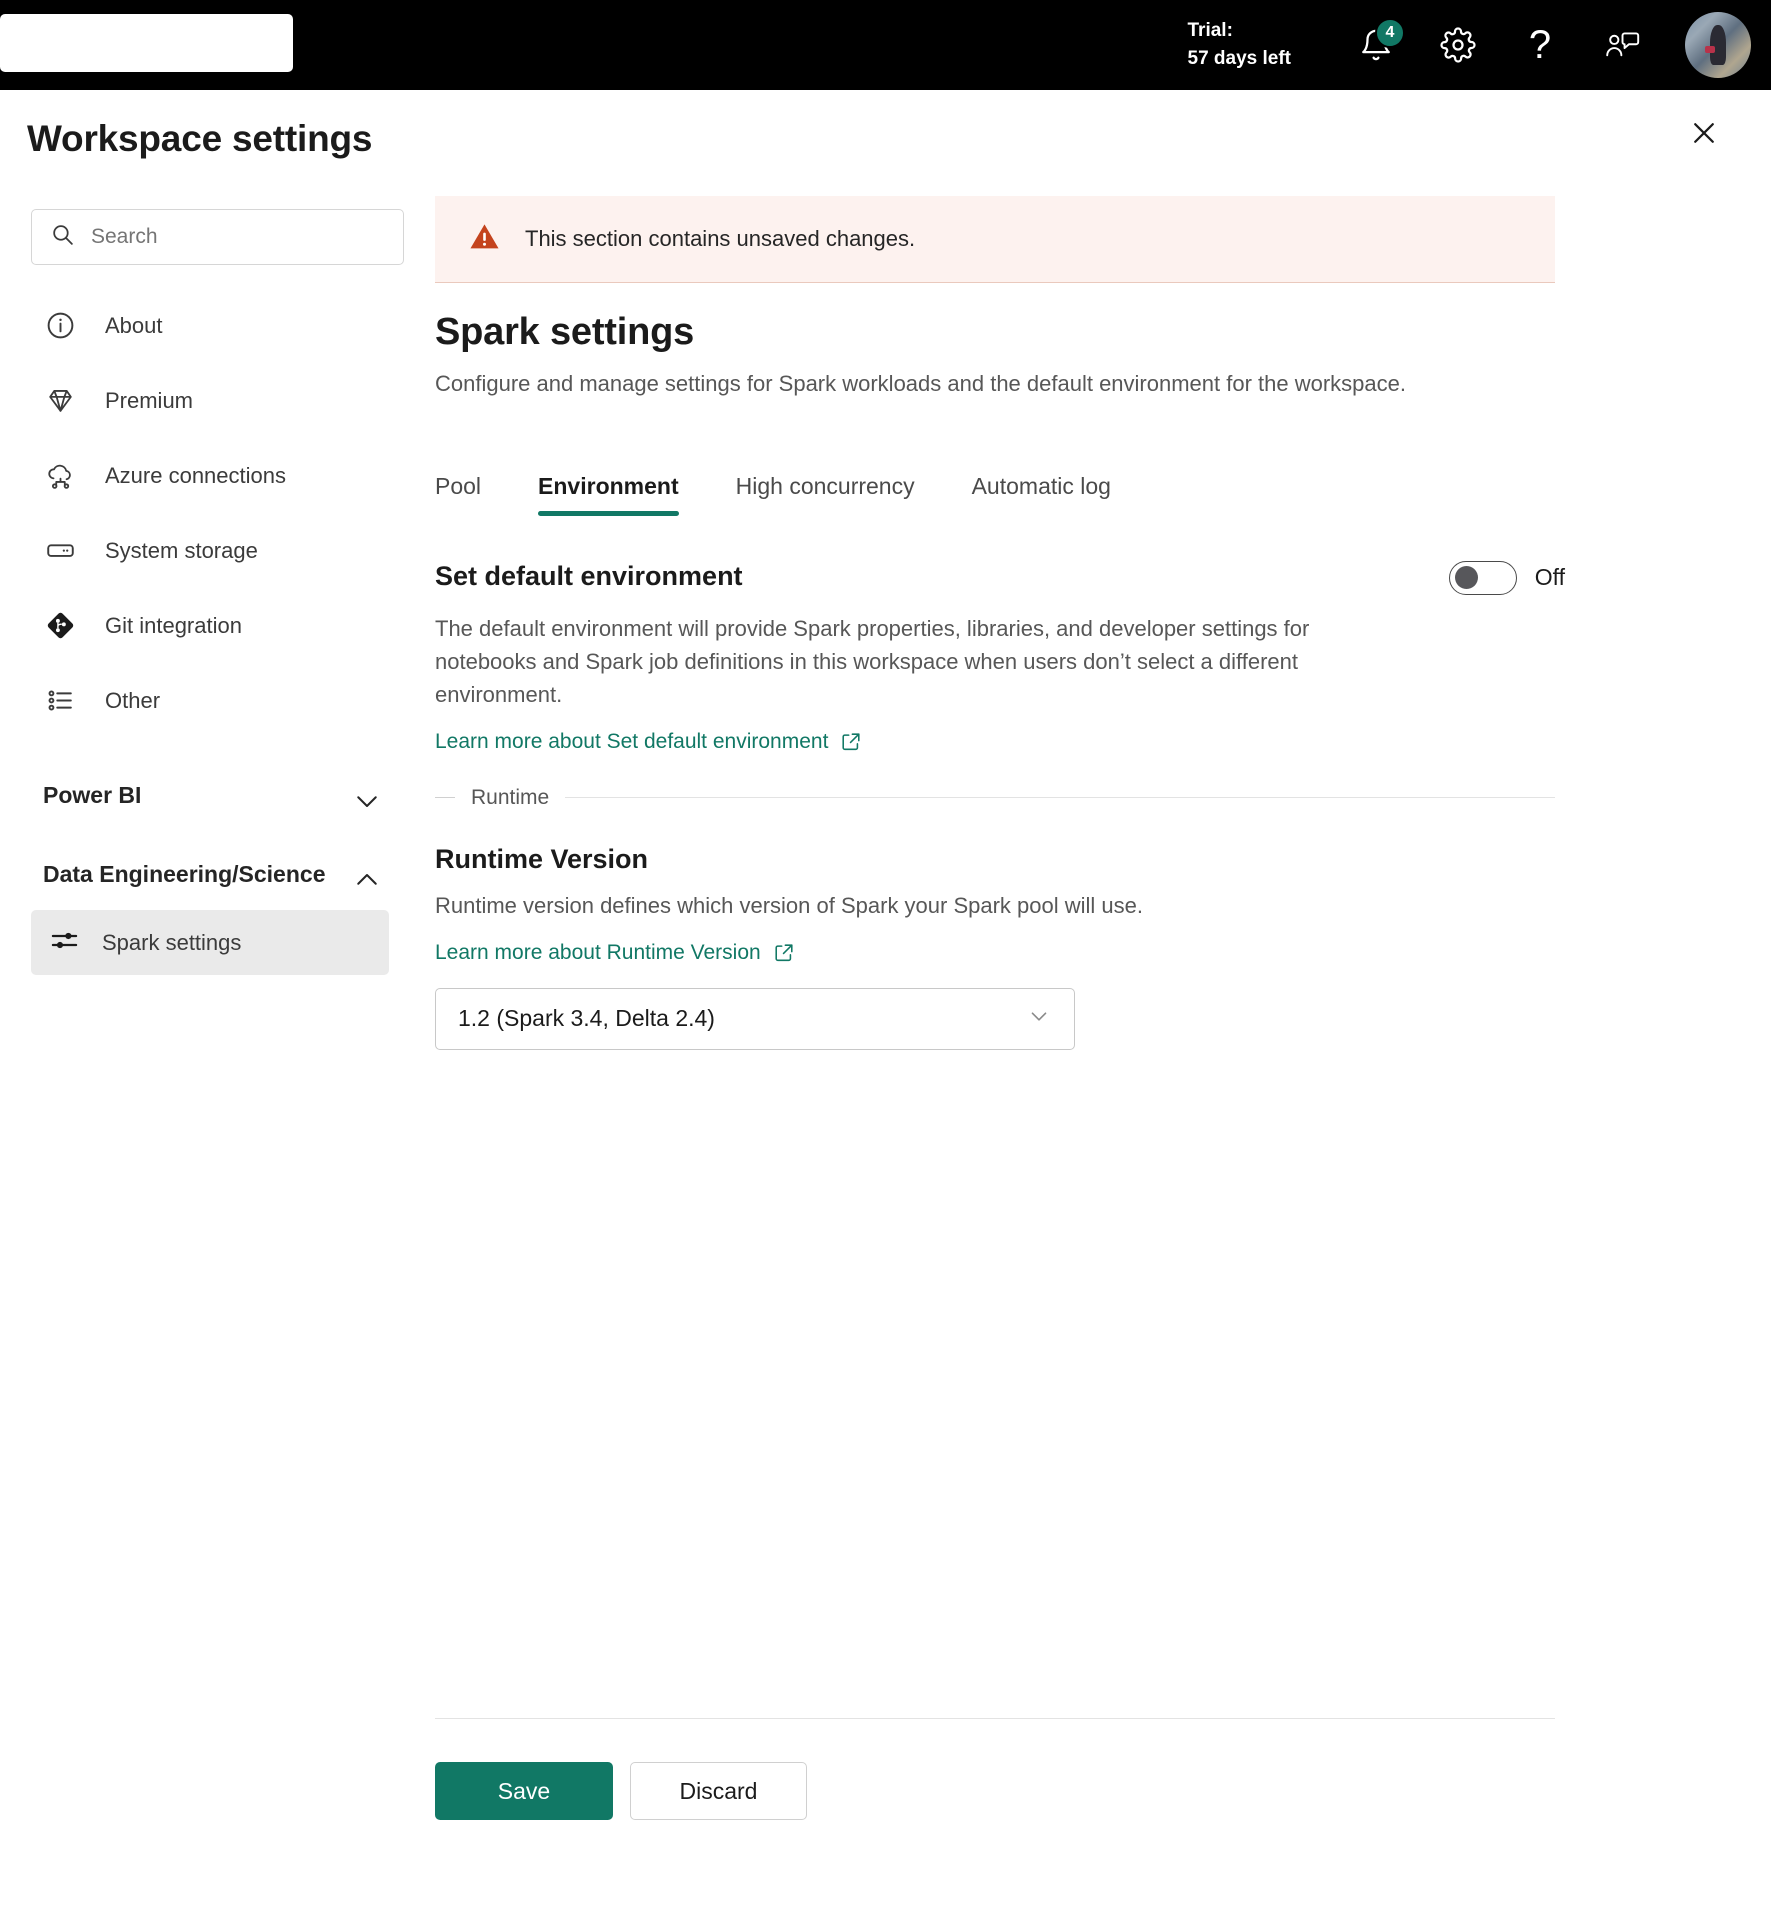  What do you see at coordinates (542, 858) in the screenshot?
I see `runtime-version-heading: Runtime Version` at bounding box center [542, 858].